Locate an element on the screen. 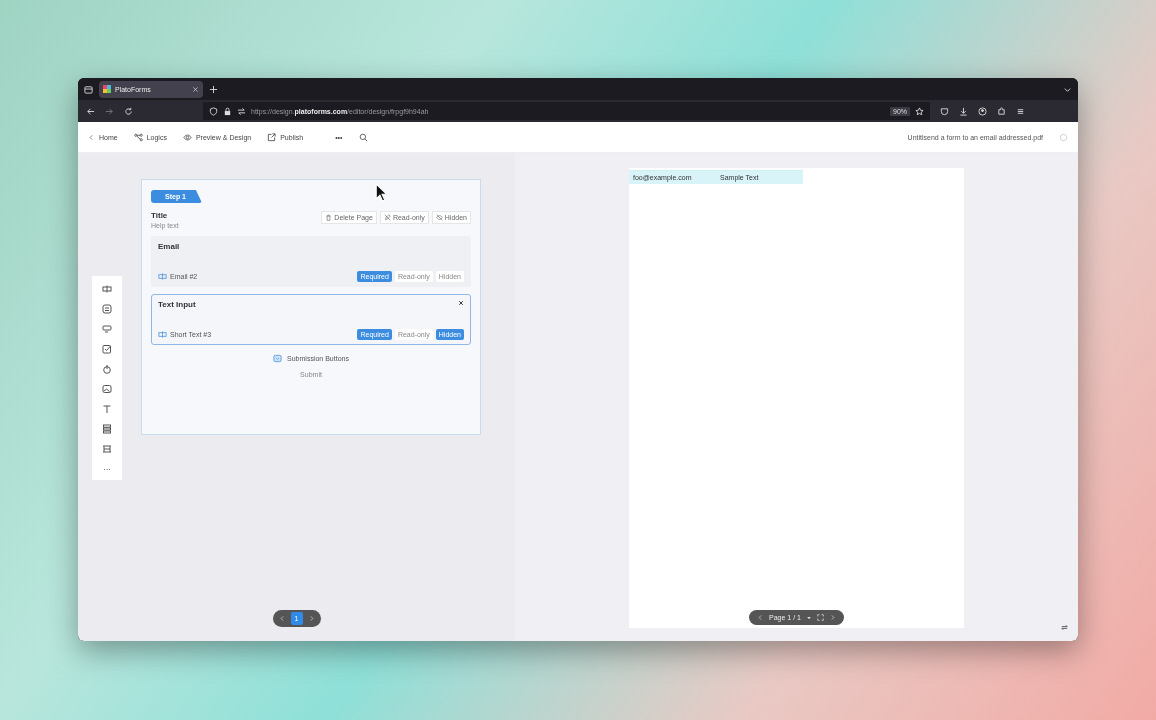 This screenshot has height=720, width=1156. puzzle-icon is located at coordinates (1001, 111).